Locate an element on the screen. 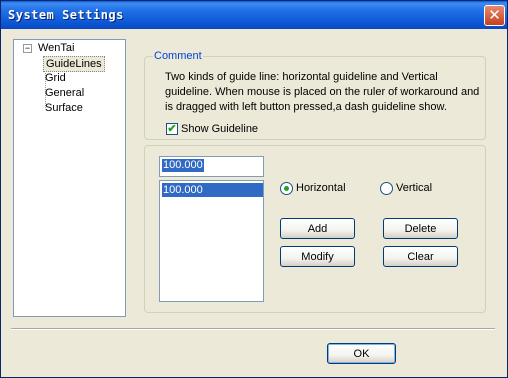  show-guideline-label: Show Guideline is located at coordinates (220, 129).